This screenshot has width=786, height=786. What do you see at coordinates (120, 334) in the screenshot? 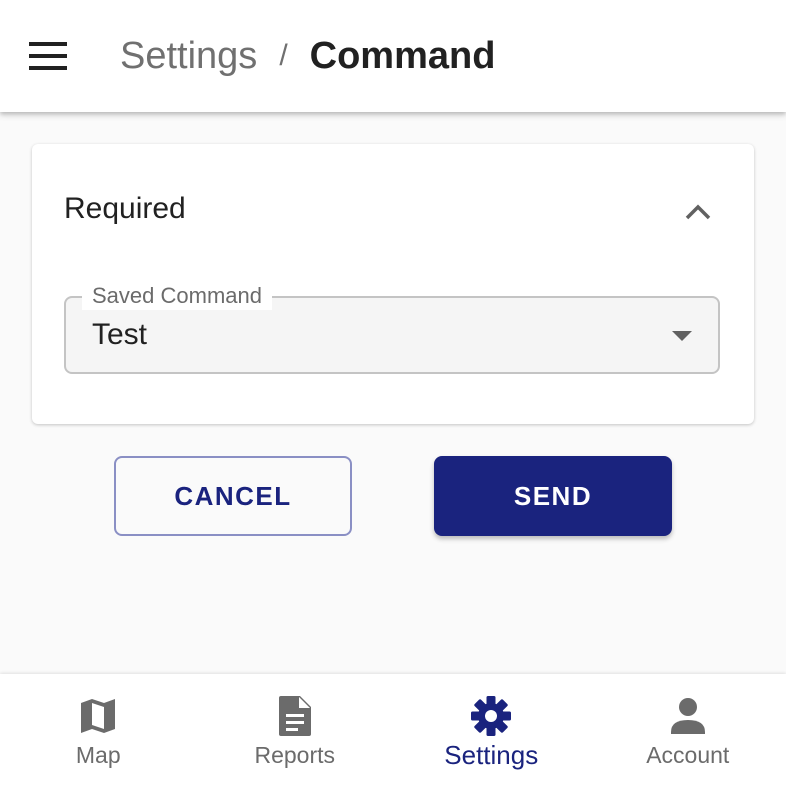
I see `saved-command-value: Test` at bounding box center [120, 334].